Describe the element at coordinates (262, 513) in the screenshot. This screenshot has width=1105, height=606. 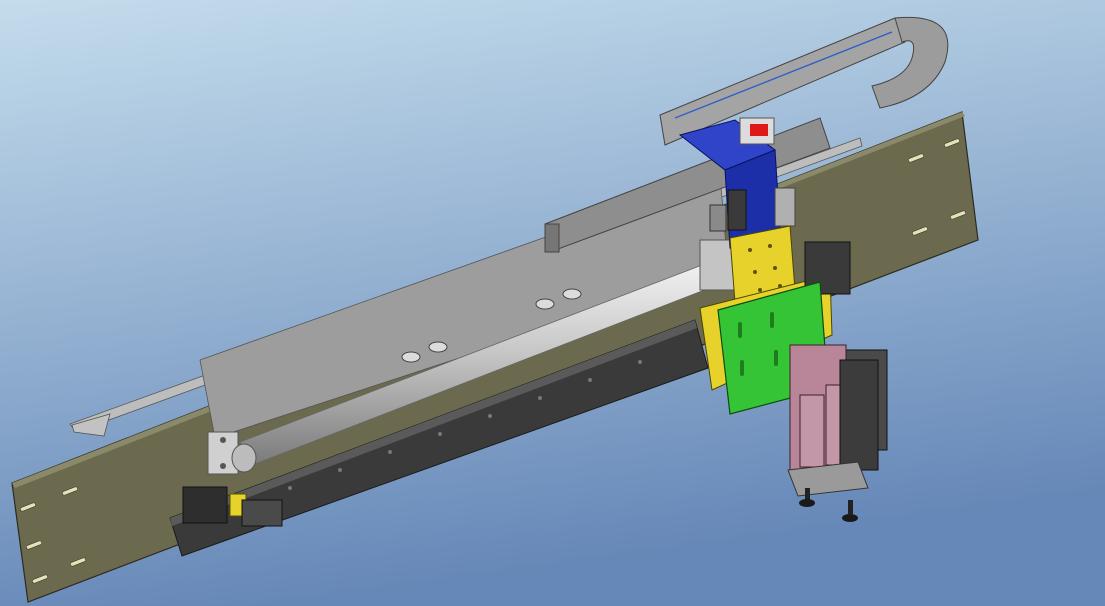
I see `rail-slider-block` at that location.